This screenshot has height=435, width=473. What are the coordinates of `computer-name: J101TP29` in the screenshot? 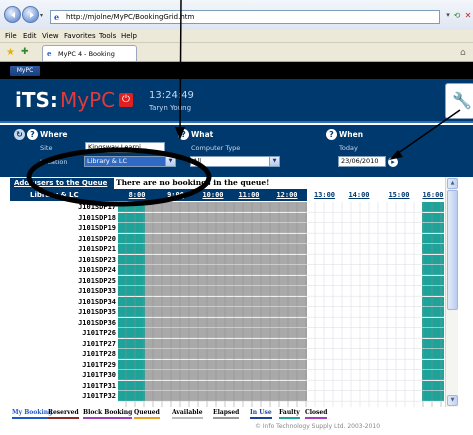 It's located at (64, 365).